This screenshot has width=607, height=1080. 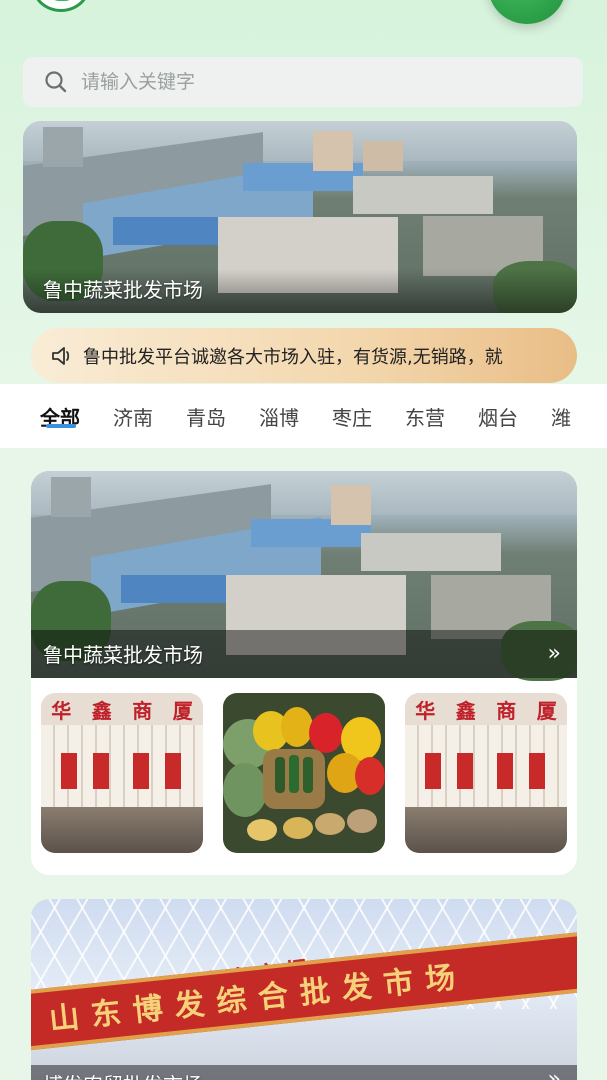 What do you see at coordinates (303, 416) in the screenshot?
I see `city-tabs: 全部 济南 青岛 淄博 枣庄 东营 烟台 潍` at bounding box center [303, 416].